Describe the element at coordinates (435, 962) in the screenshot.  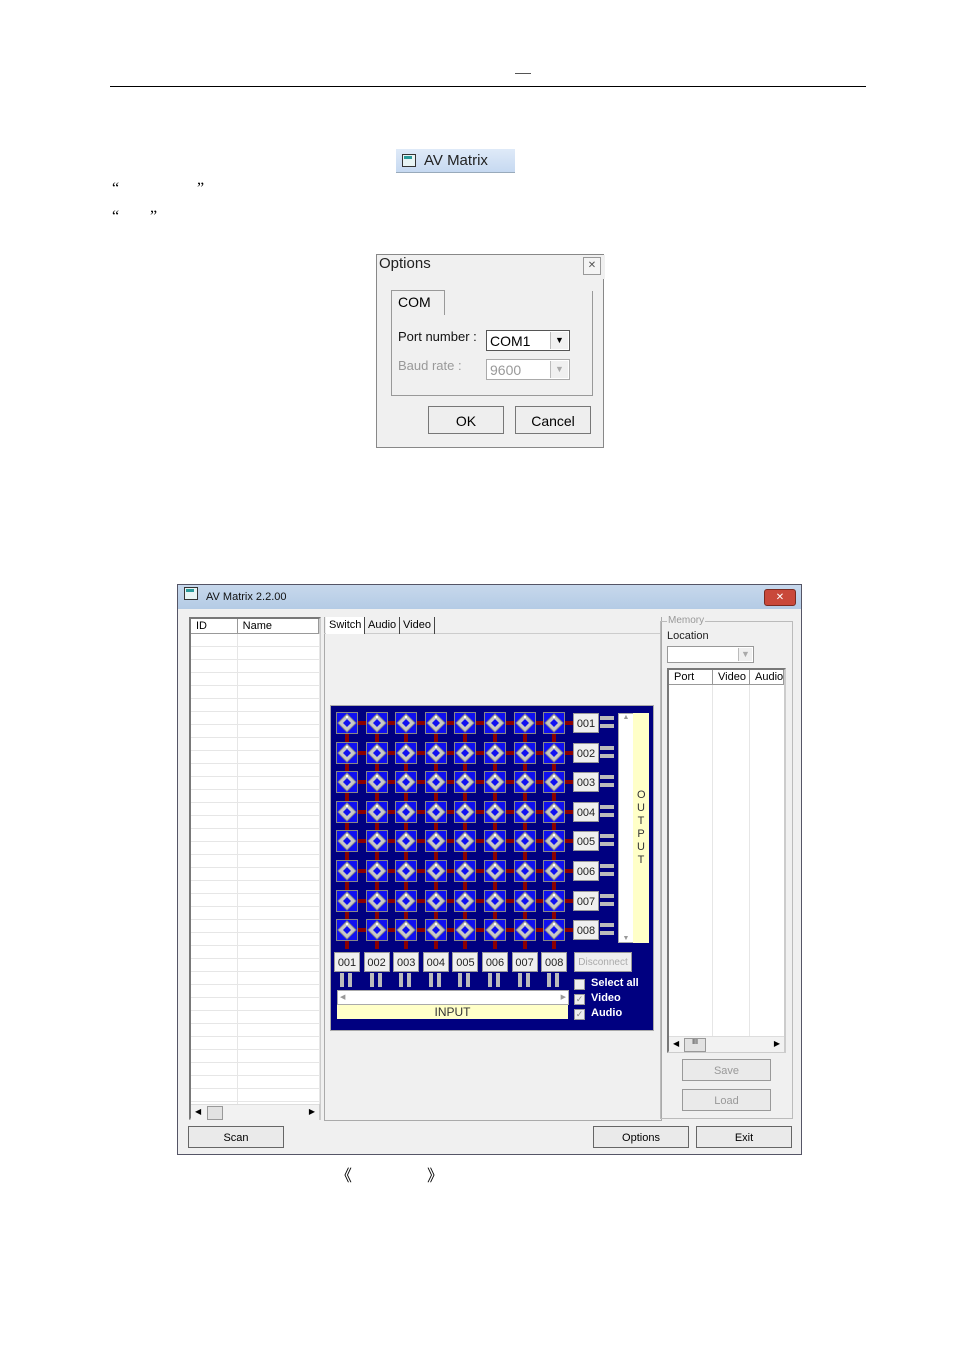
I see `input-button: 004` at that location.